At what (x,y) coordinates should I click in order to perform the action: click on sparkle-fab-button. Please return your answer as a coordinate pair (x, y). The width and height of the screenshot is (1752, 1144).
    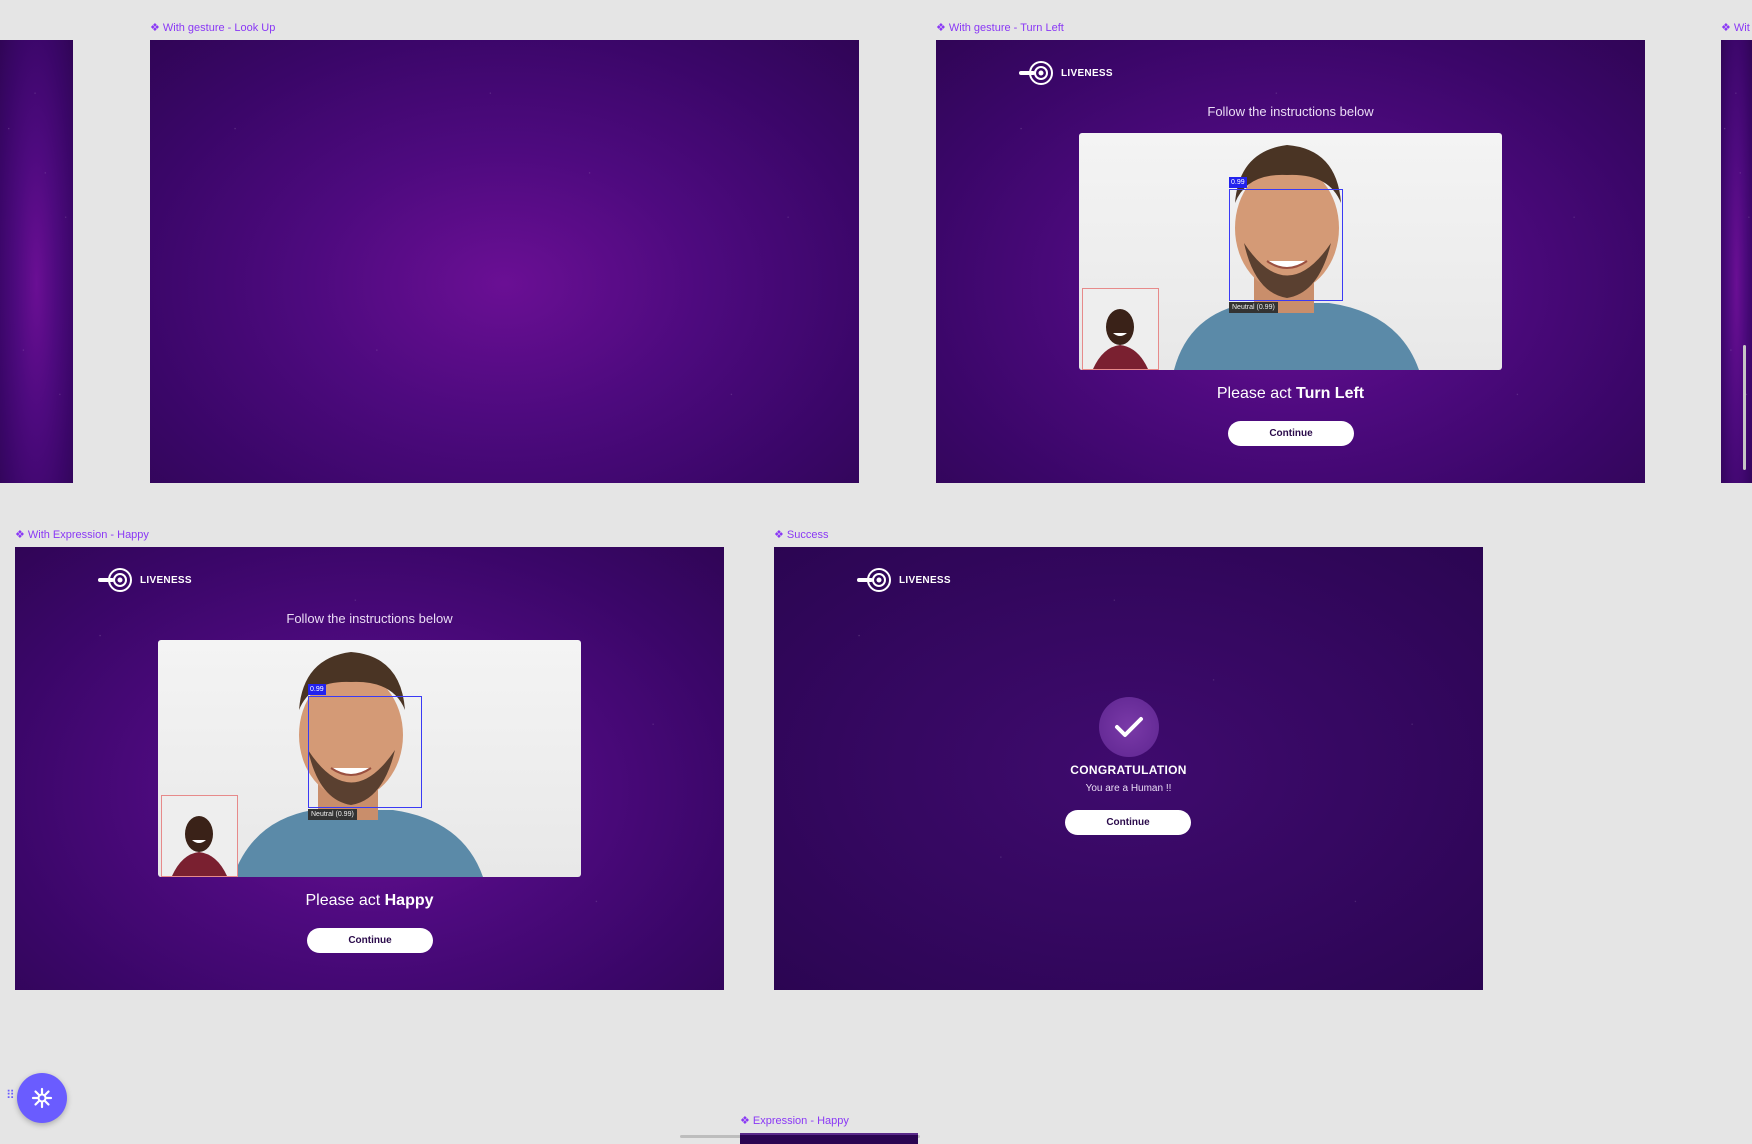
    Looking at the image, I should click on (42, 1098).